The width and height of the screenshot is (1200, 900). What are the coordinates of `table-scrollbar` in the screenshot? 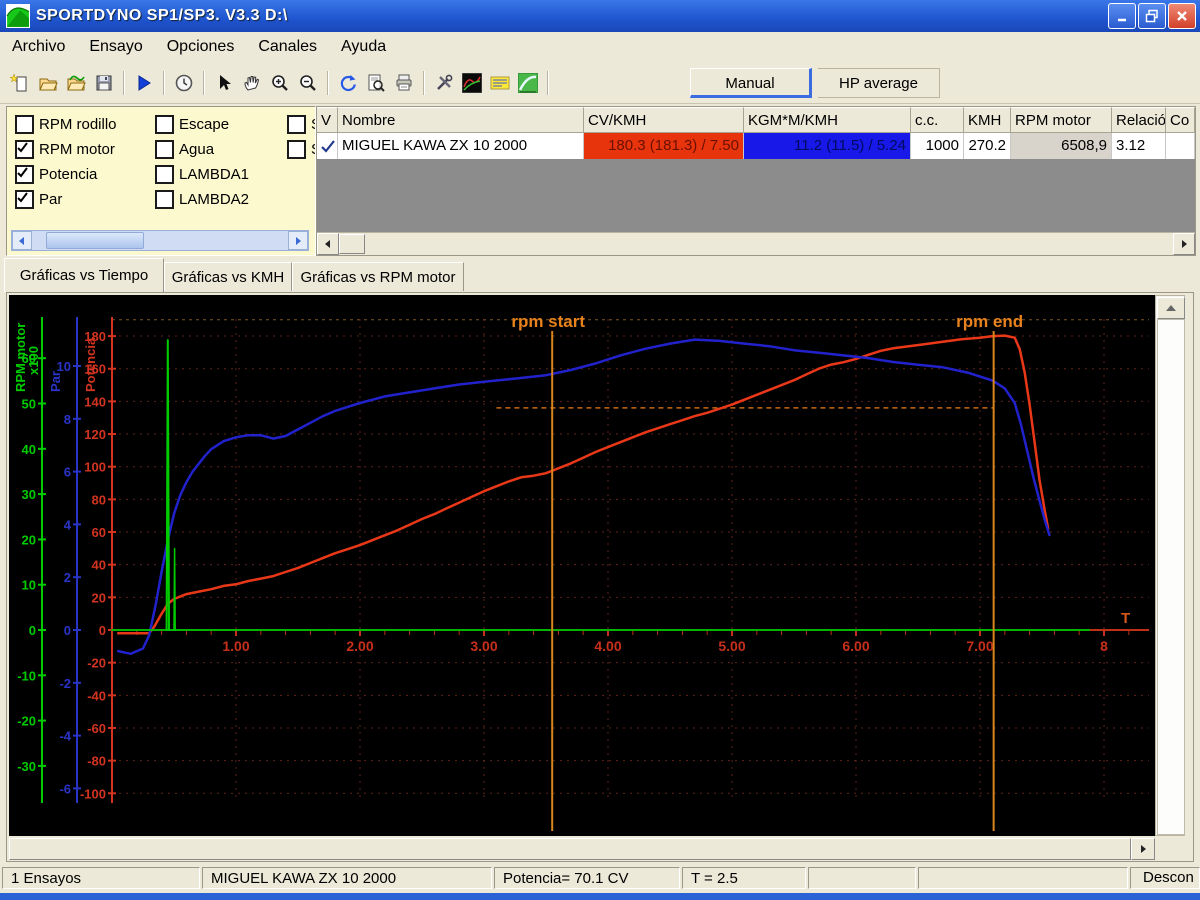 It's located at (756, 243).